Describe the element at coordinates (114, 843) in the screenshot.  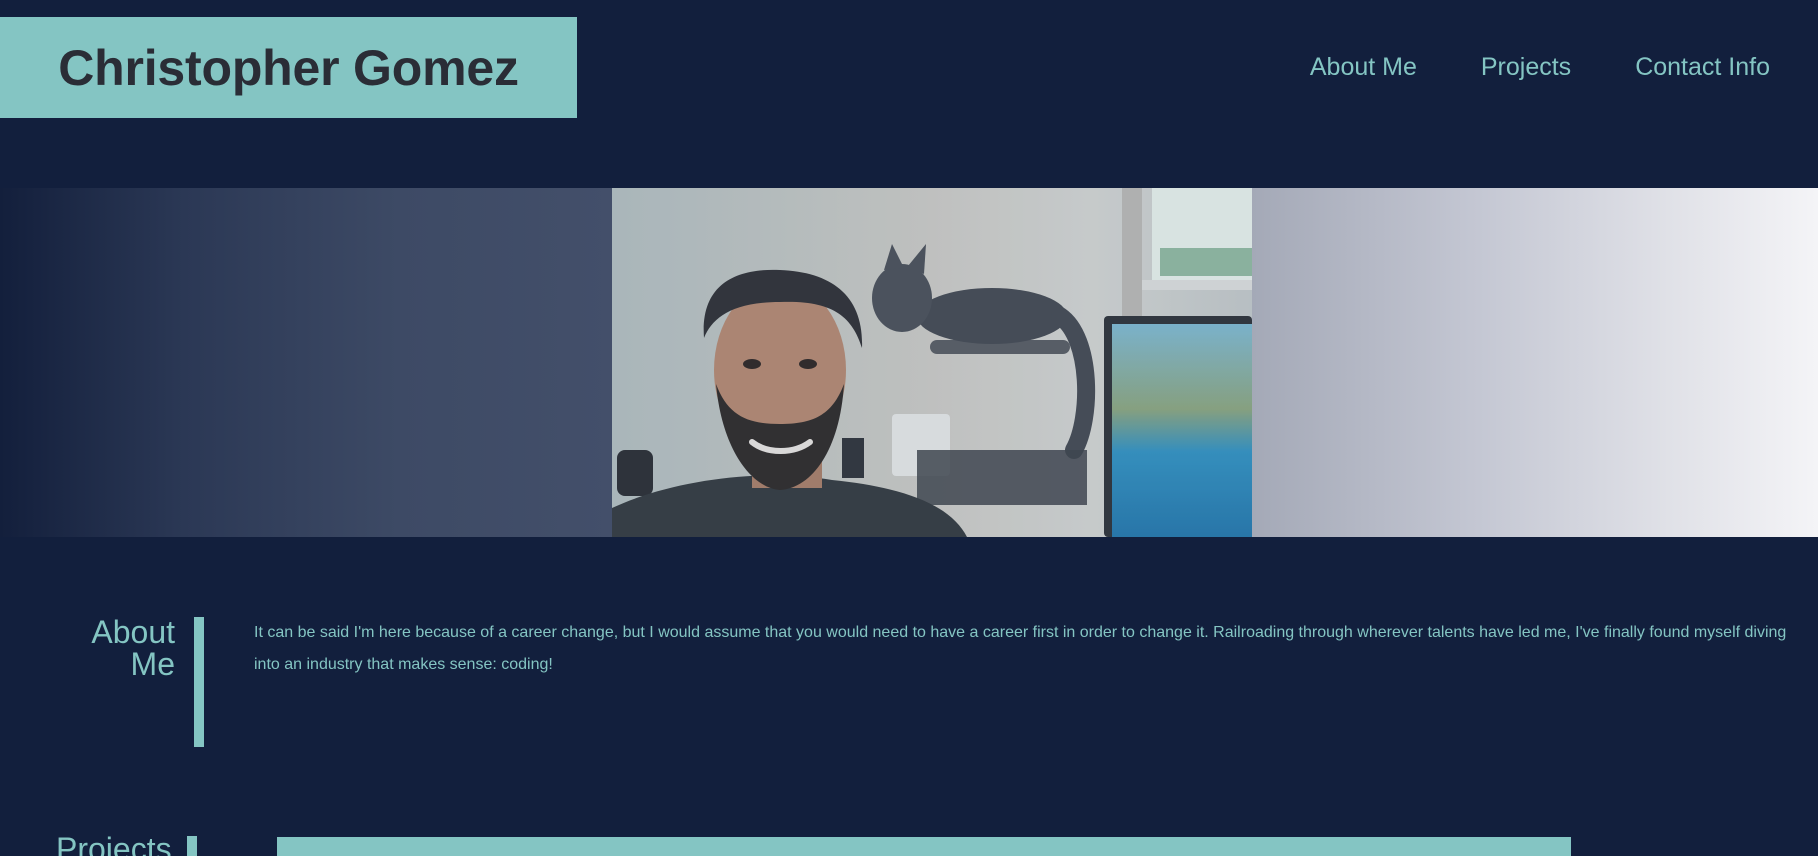
I see `projects-heading: Projects` at that location.